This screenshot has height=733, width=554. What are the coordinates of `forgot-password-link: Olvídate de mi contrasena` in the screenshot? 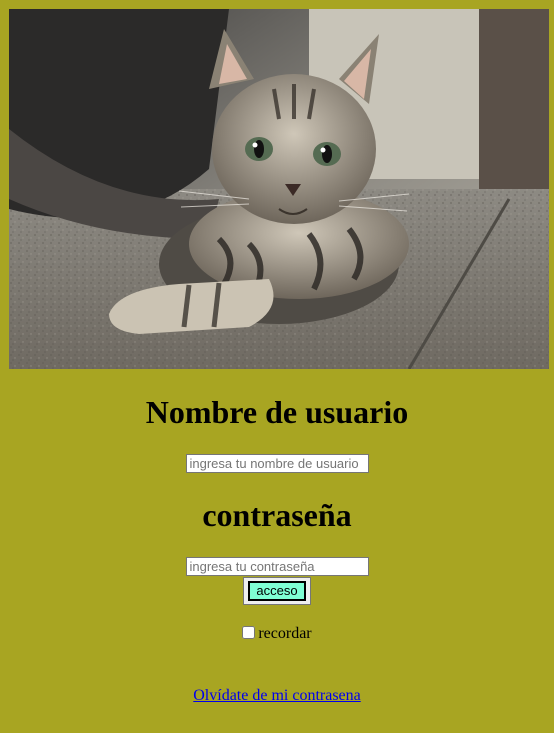 It's located at (277, 696).